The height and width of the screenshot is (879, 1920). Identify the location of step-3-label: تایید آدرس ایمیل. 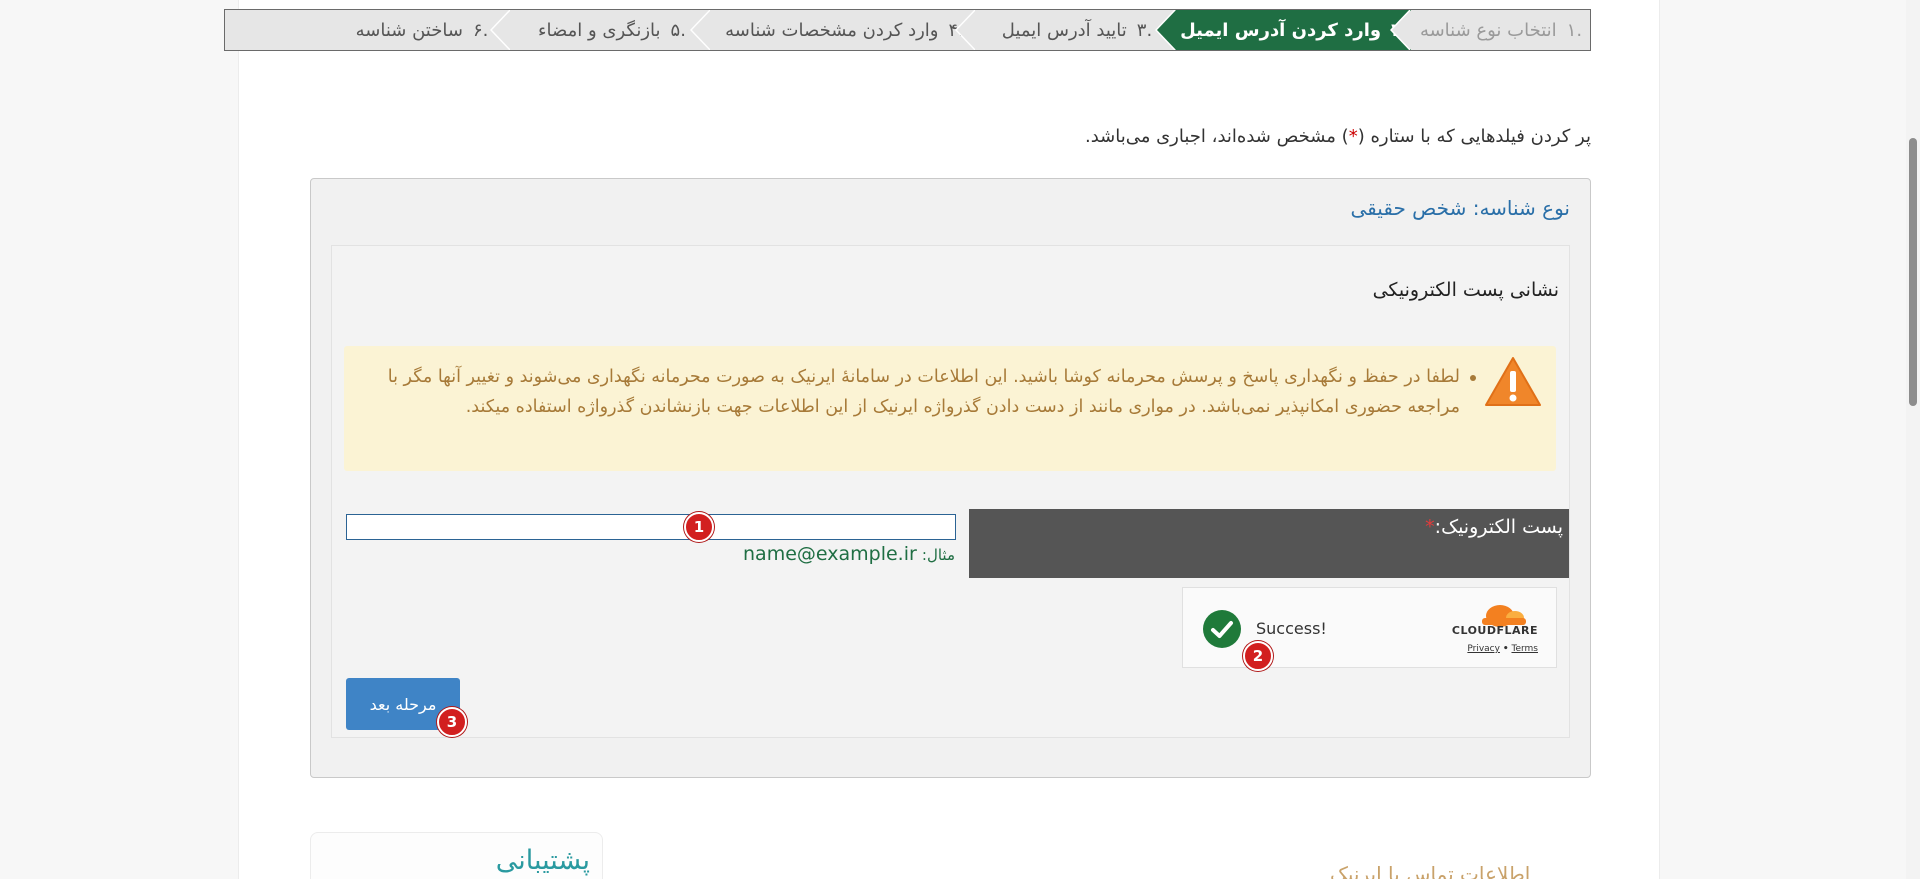
(1064, 30).